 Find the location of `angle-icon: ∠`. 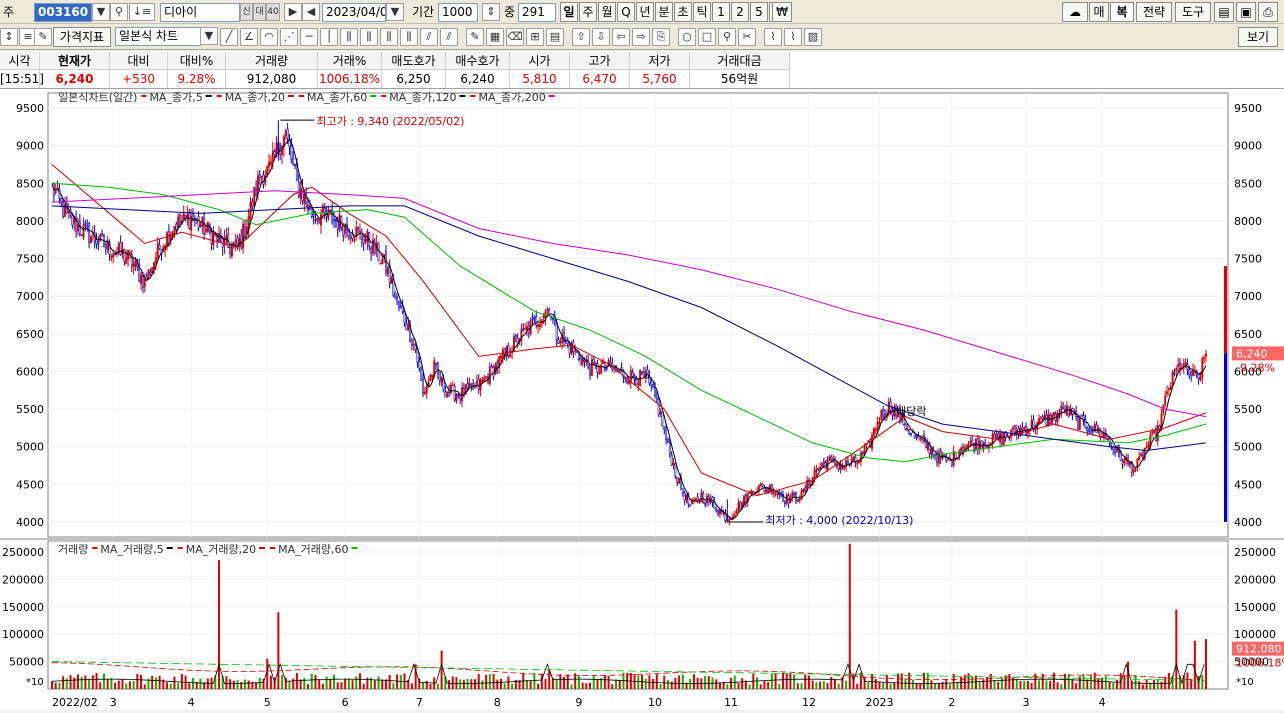

angle-icon: ∠ is located at coordinates (249, 37).